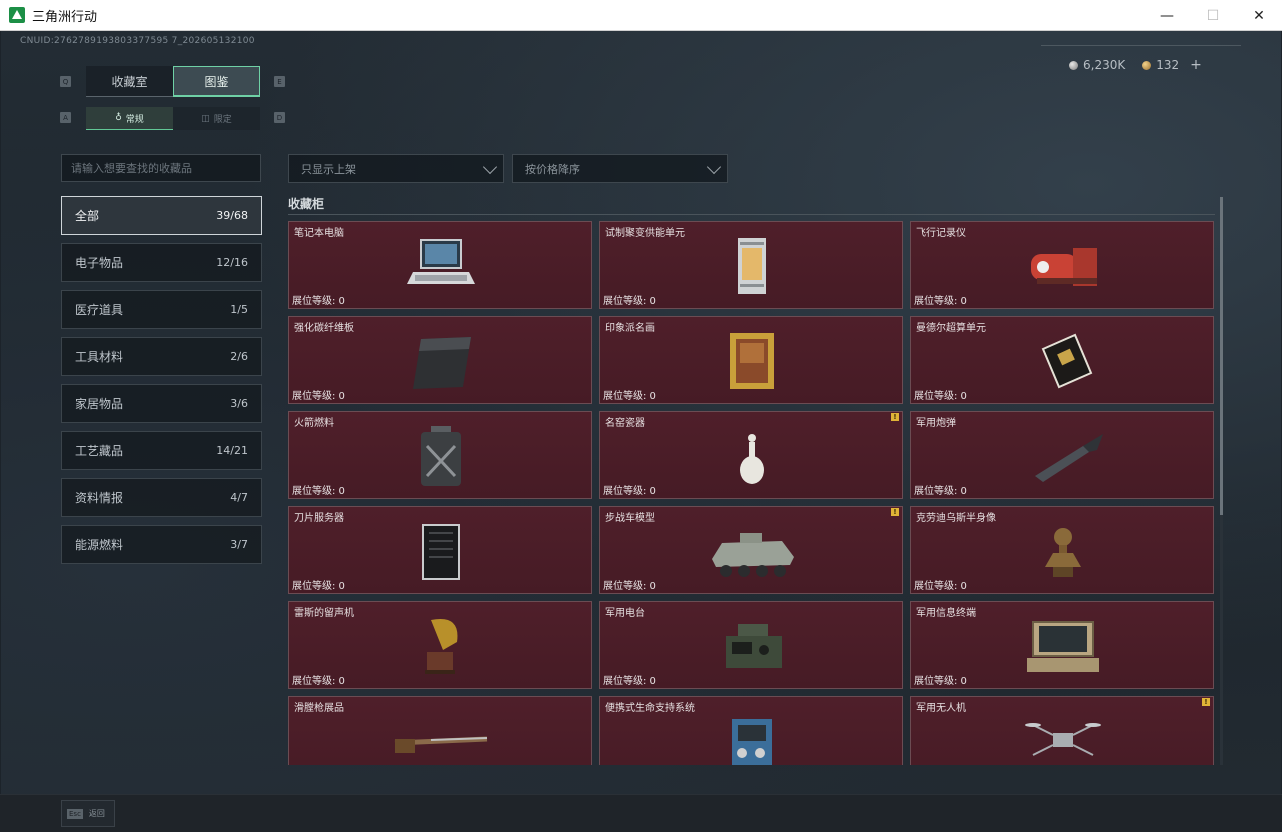  Describe the element at coordinates (440, 265) in the screenshot. I see `collection-item-card: 笔记本电脑 展位等级: 0` at that location.